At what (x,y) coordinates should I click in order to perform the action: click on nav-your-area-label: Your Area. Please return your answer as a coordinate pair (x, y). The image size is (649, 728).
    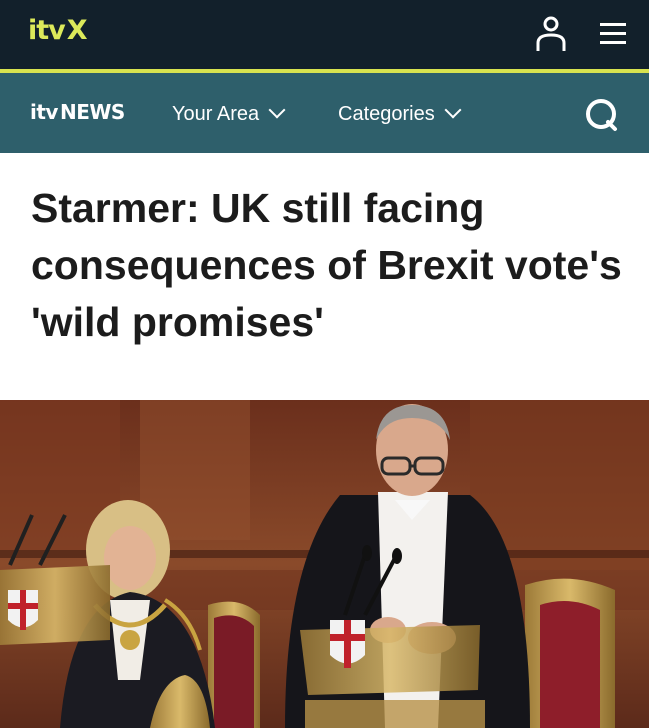
    Looking at the image, I should click on (216, 114).